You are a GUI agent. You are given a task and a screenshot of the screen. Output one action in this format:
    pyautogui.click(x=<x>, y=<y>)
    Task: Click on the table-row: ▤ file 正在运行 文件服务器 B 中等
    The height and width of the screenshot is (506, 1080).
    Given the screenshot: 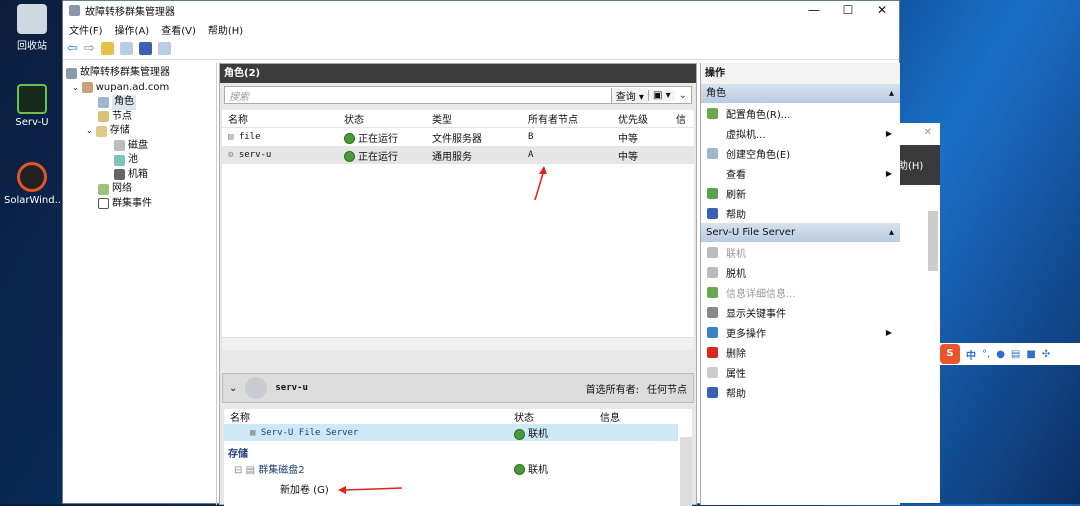 What is the action you would take?
    pyautogui.click(x=458, y=137)
    